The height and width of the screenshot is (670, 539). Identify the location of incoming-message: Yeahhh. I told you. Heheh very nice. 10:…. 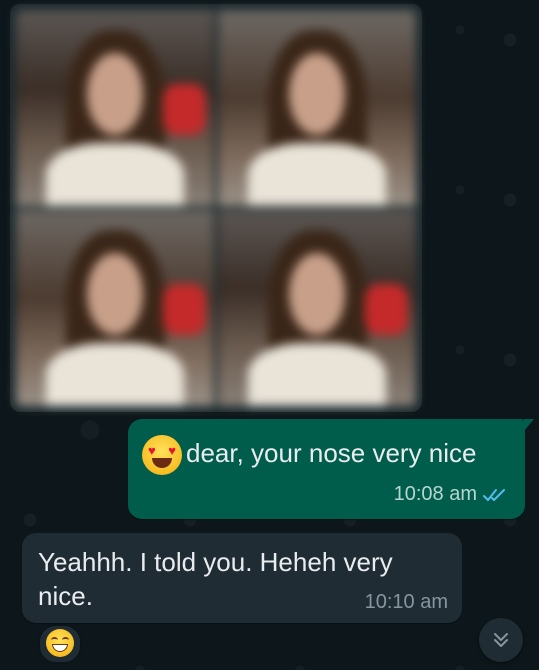
(242, 578).